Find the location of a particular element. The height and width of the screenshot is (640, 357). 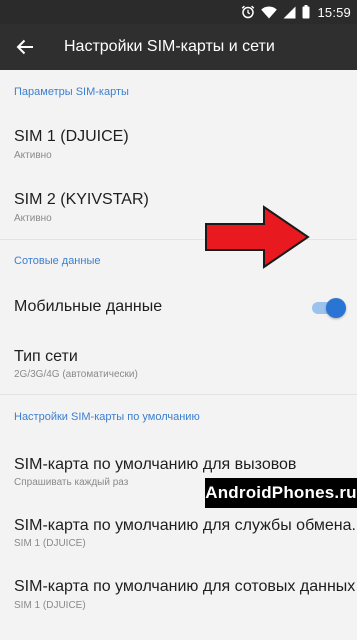

mobile-data-toggle is located at coordinates (328, 308).